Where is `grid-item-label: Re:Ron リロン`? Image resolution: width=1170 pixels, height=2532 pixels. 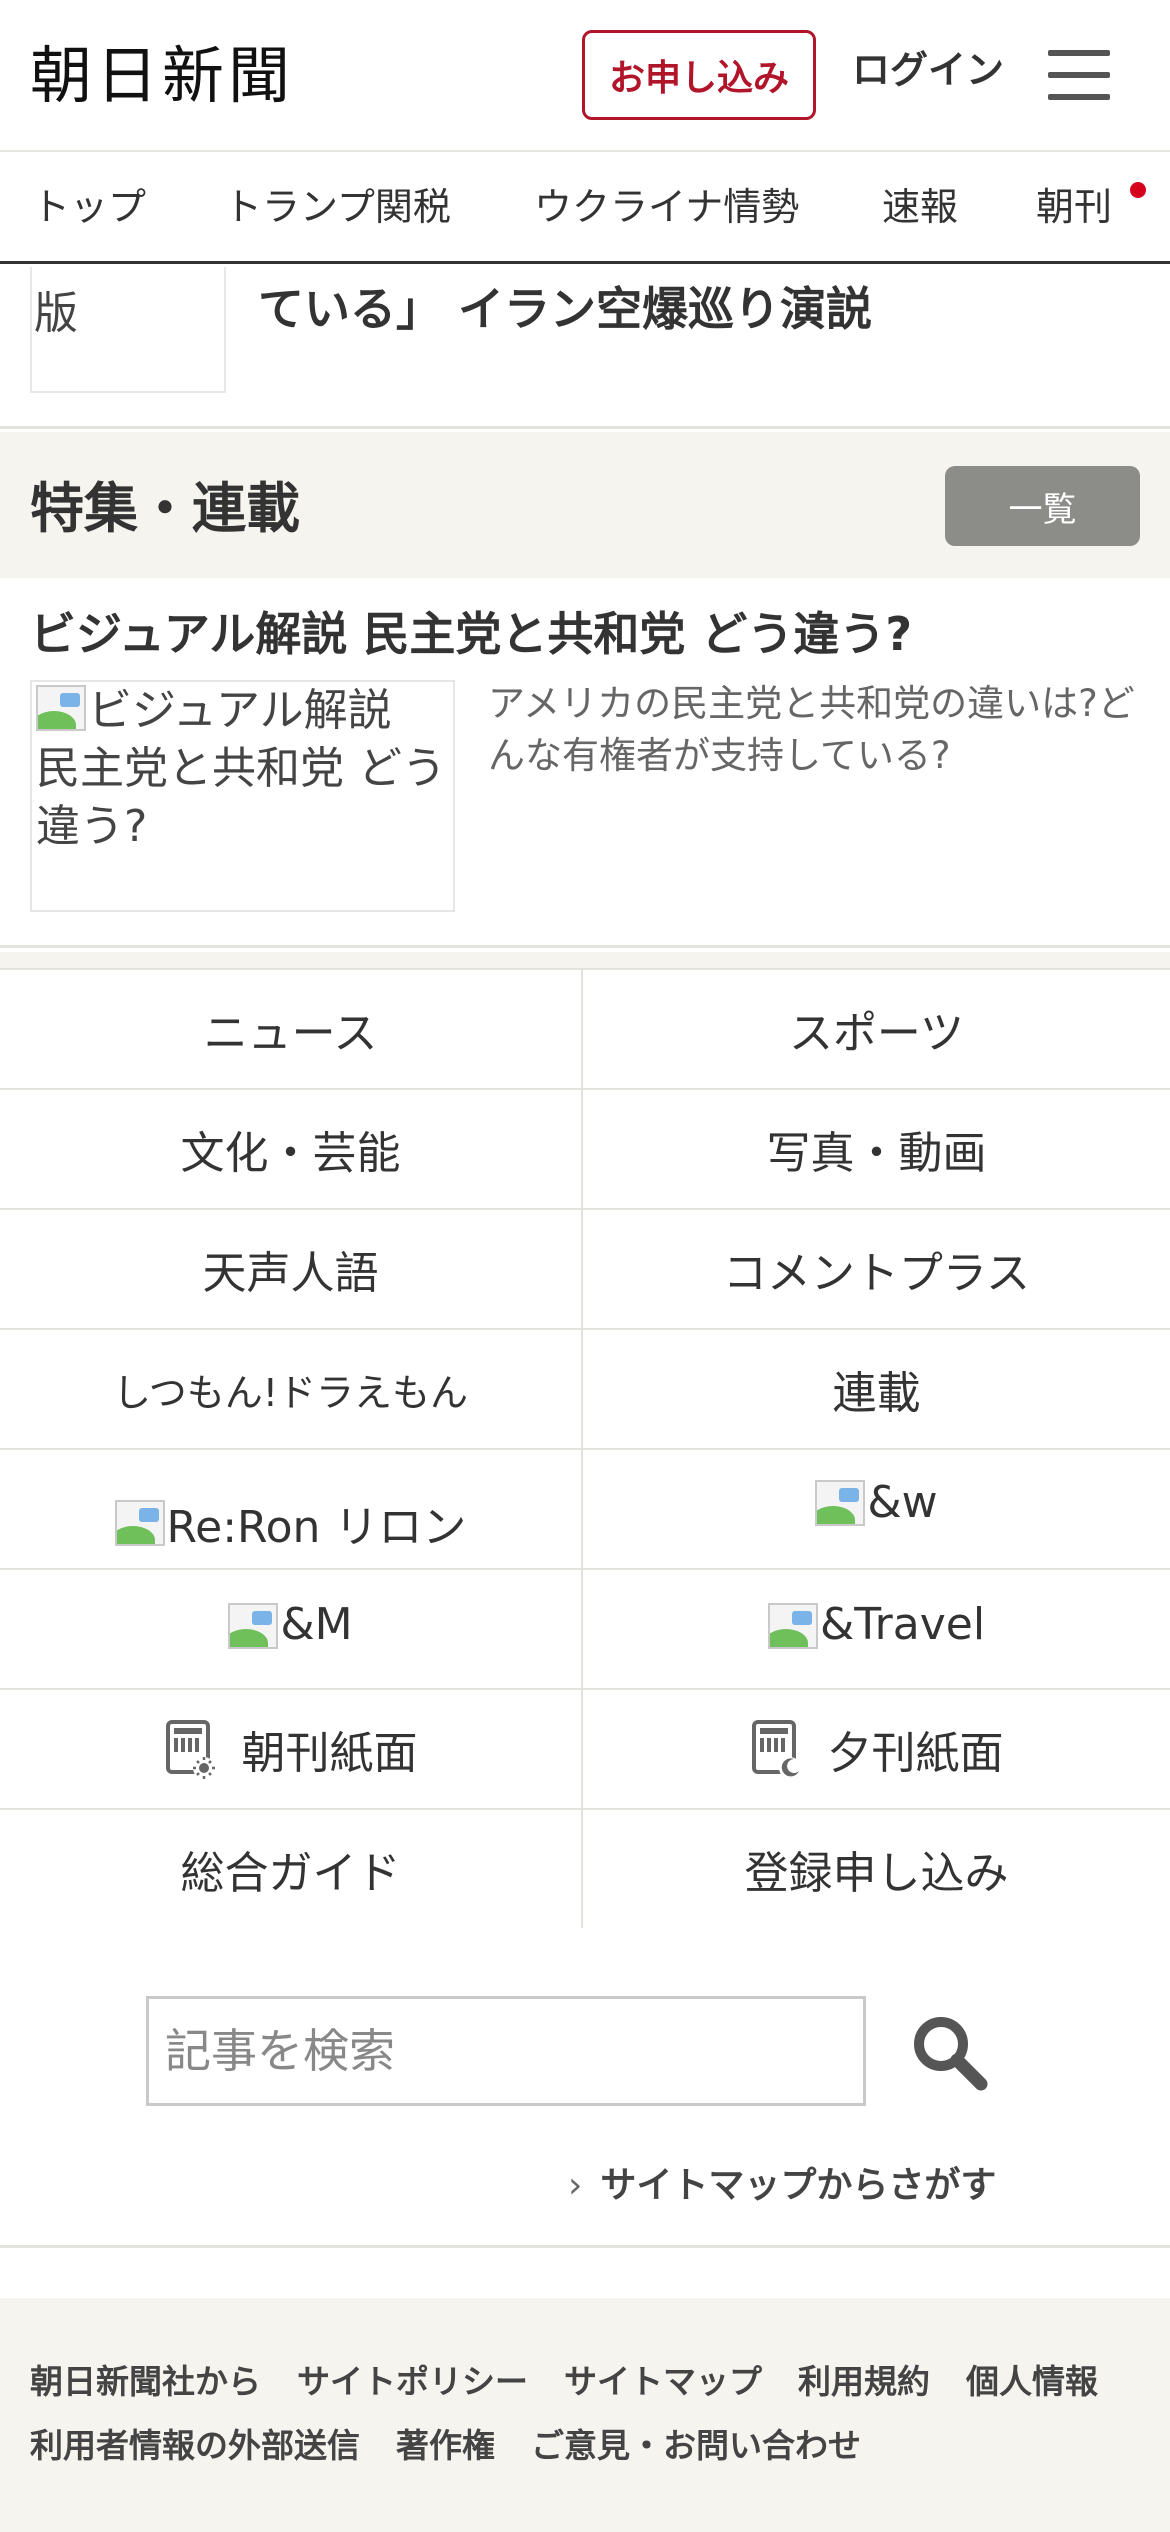
grid-item-label: Re:Ron リロン is located at coordinates (316, 1527).